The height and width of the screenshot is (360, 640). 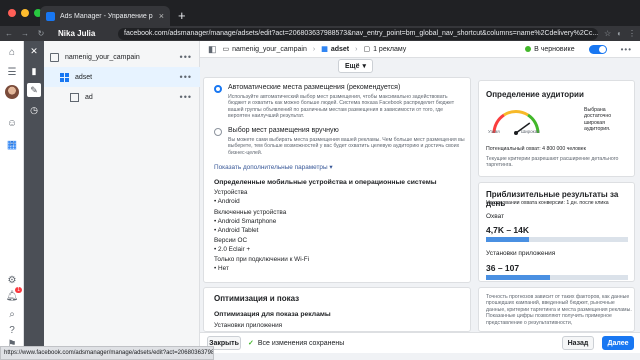 I want to click on avatar, so click(x=12, y=92).